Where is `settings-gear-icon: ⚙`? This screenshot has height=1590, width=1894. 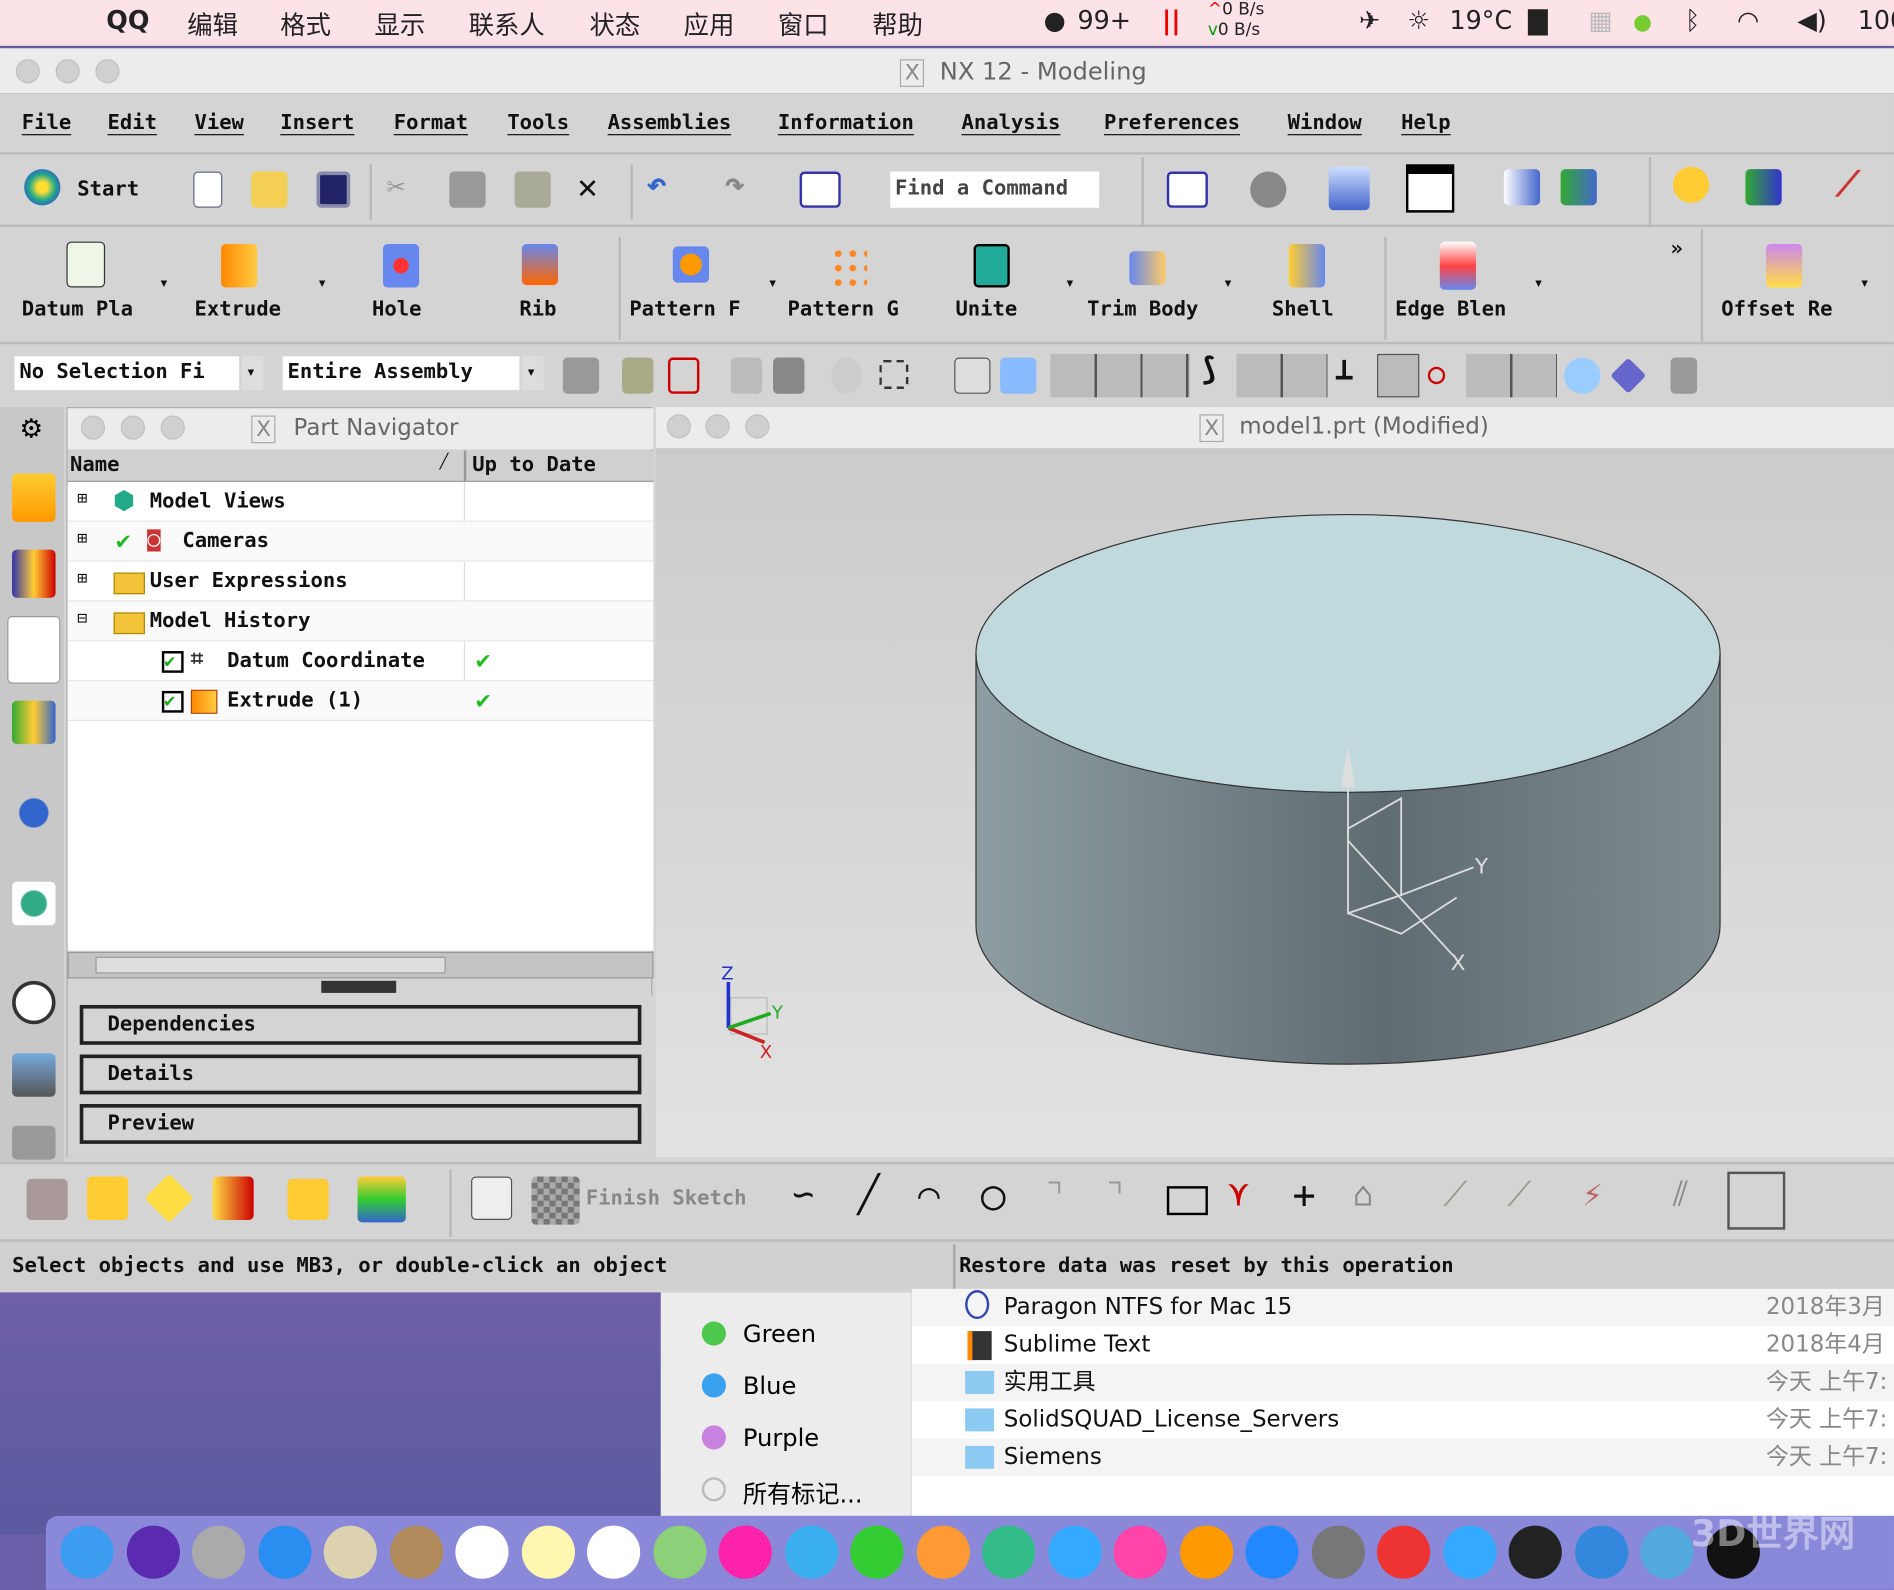
settings-gear-icon: ⚙ is located at coordinates (31, 429).